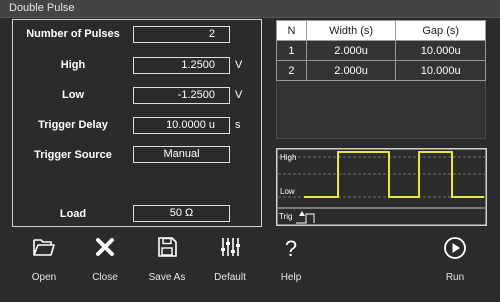 The width and height of the screenshot is (500, 302). What do you see at coordinates (181, 154) in the screenshot?
I see `trigger-source-field: Manual` at bounding box center [181, 154].